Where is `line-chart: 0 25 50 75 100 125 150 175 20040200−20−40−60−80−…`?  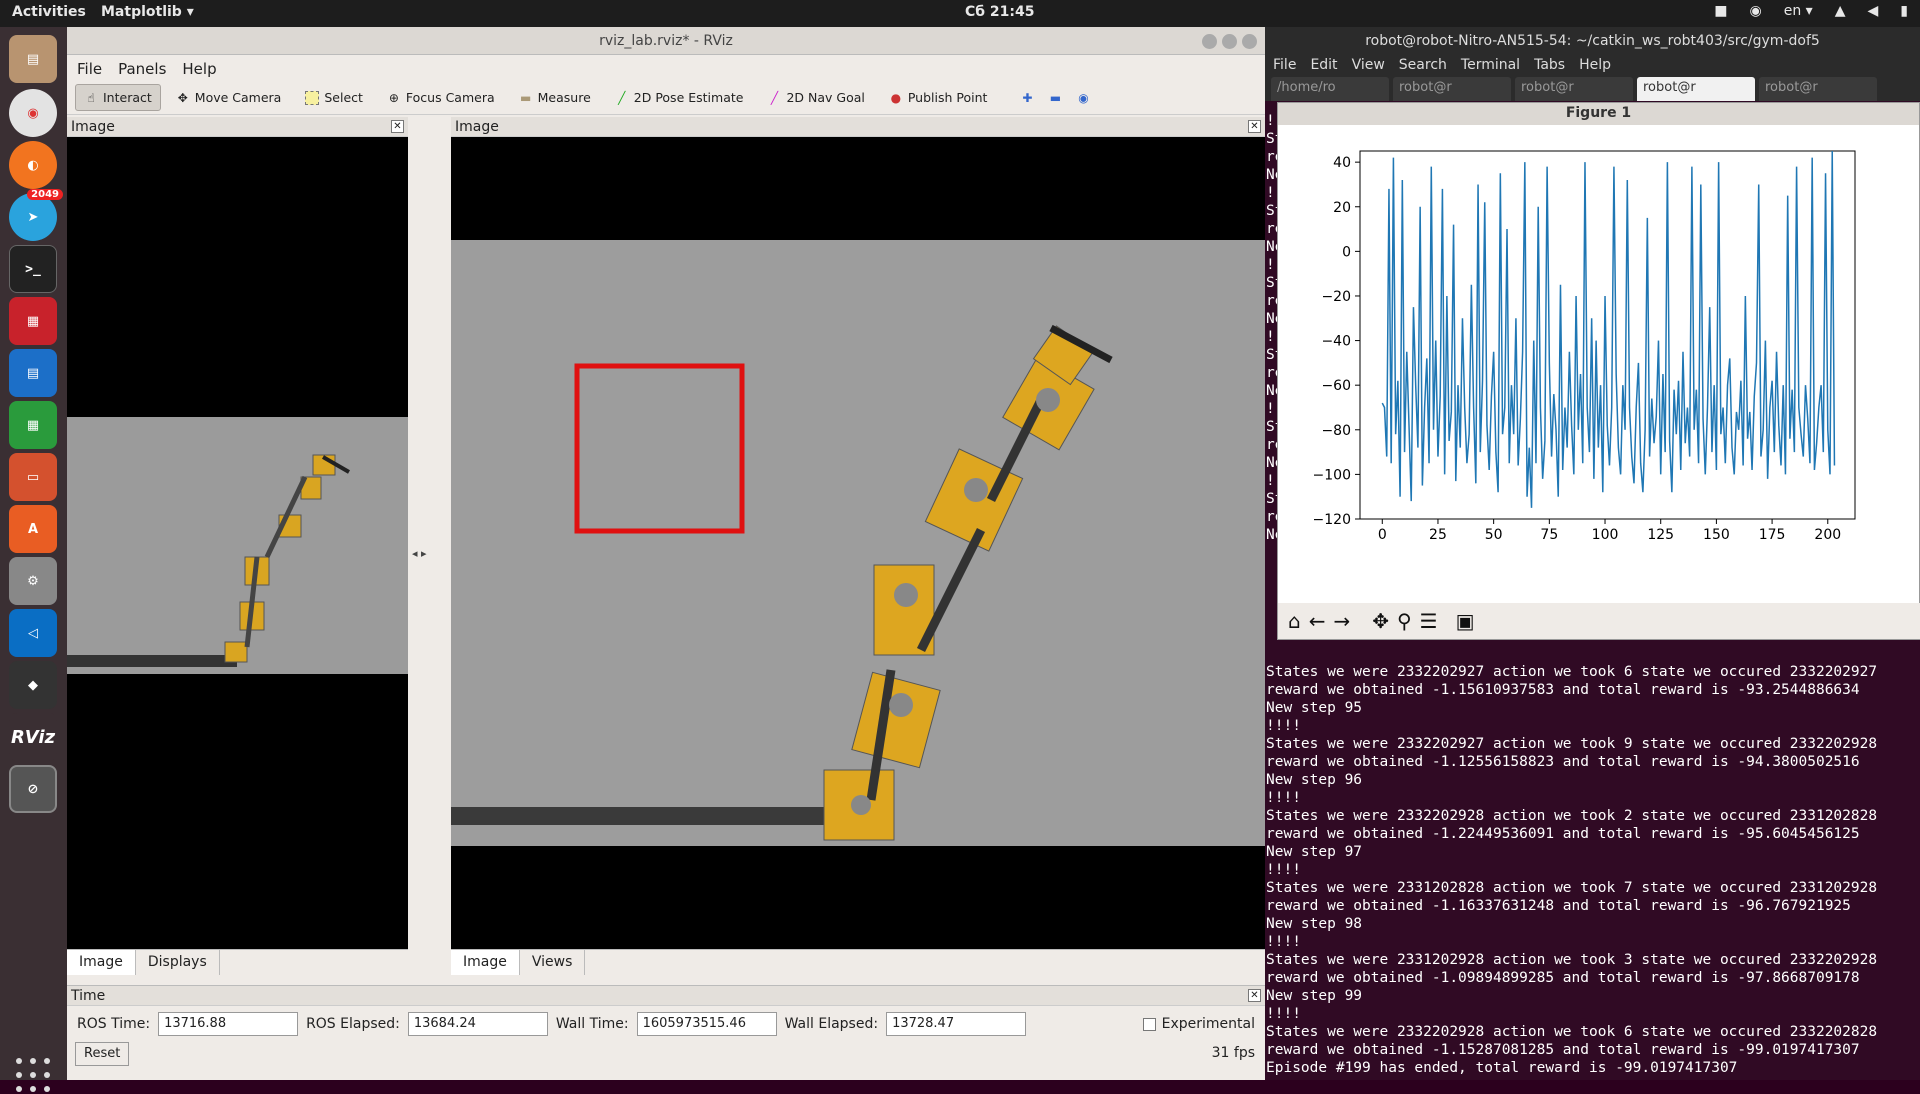 line-chart: 0 25 50 75 100 125 150 175 20040200−20−40−60−80−… is located at coordinates (1584, 346).